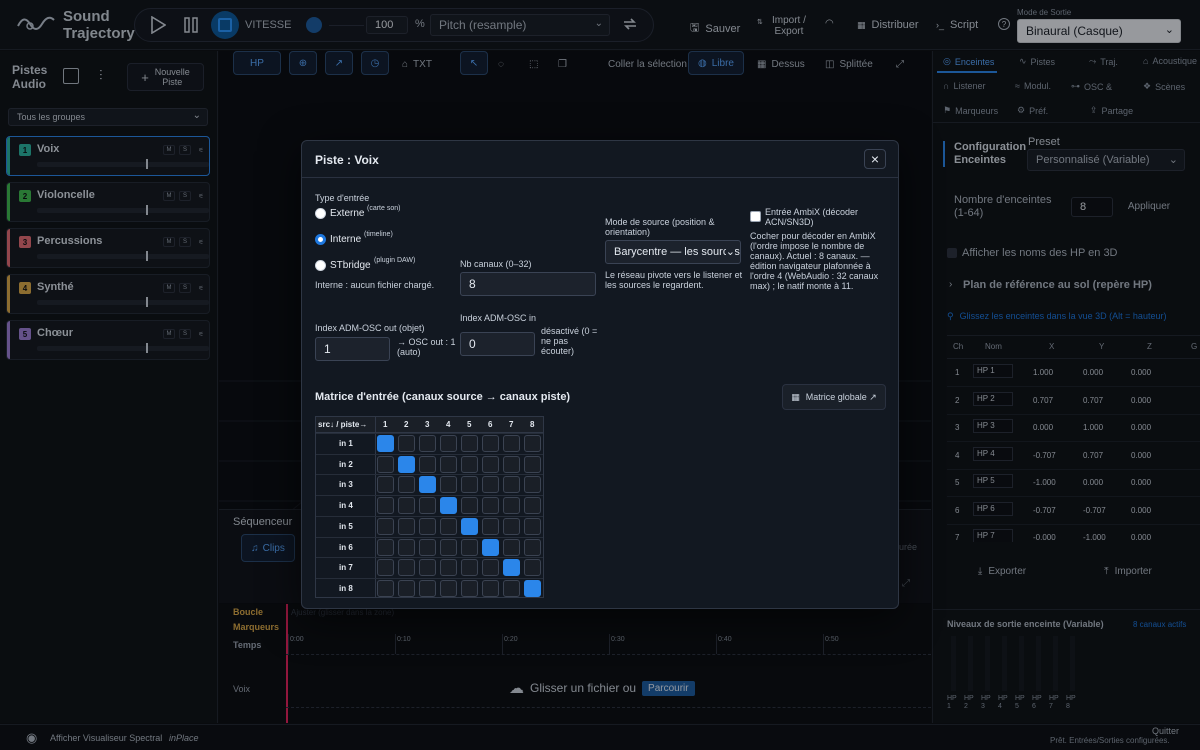 This screenshot has width=1200, height=750. What do you see at coordinates (352, 349) in the screenshot?
I see `adm-out-input: 1` at bounding box center [352, 349].